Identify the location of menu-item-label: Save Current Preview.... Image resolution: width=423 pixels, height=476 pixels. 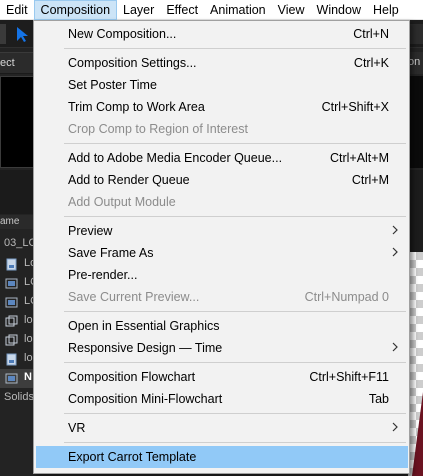
(134, 297).